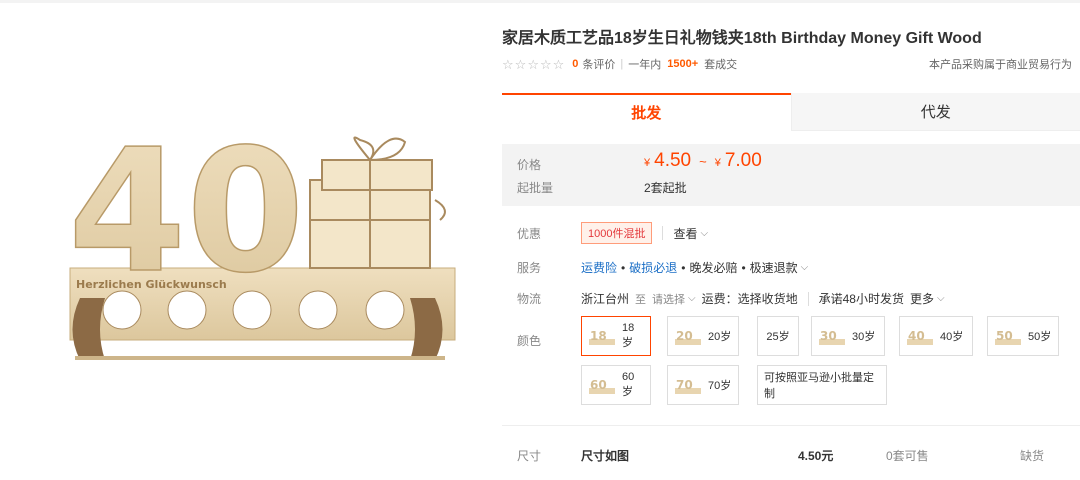  I want to click on option-thumbnail: 30, so click(832, 336).